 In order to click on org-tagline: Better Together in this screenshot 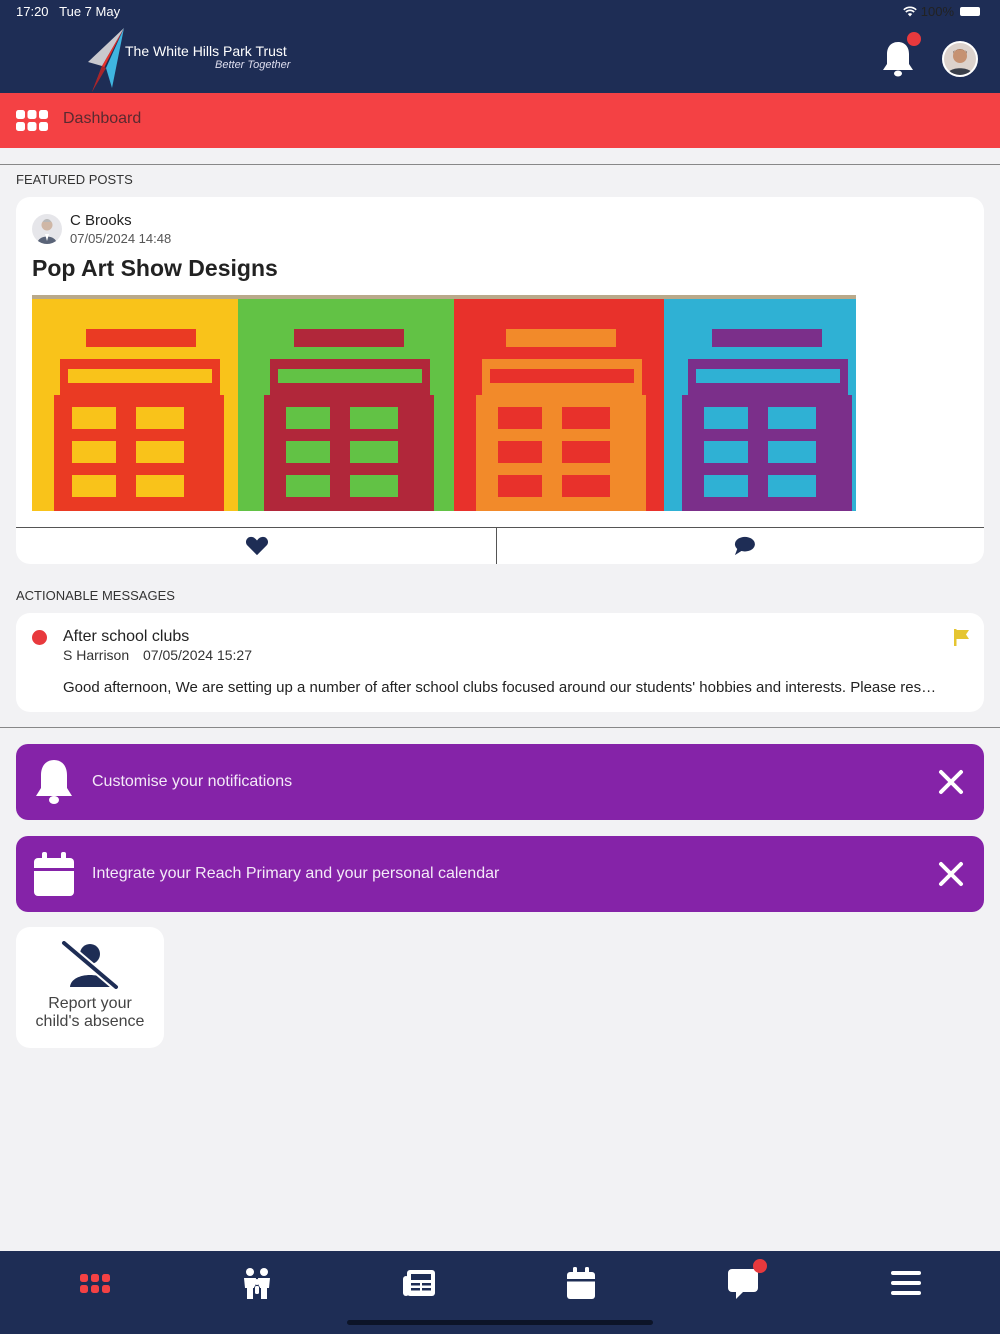, I will do `click(253, 65)`.